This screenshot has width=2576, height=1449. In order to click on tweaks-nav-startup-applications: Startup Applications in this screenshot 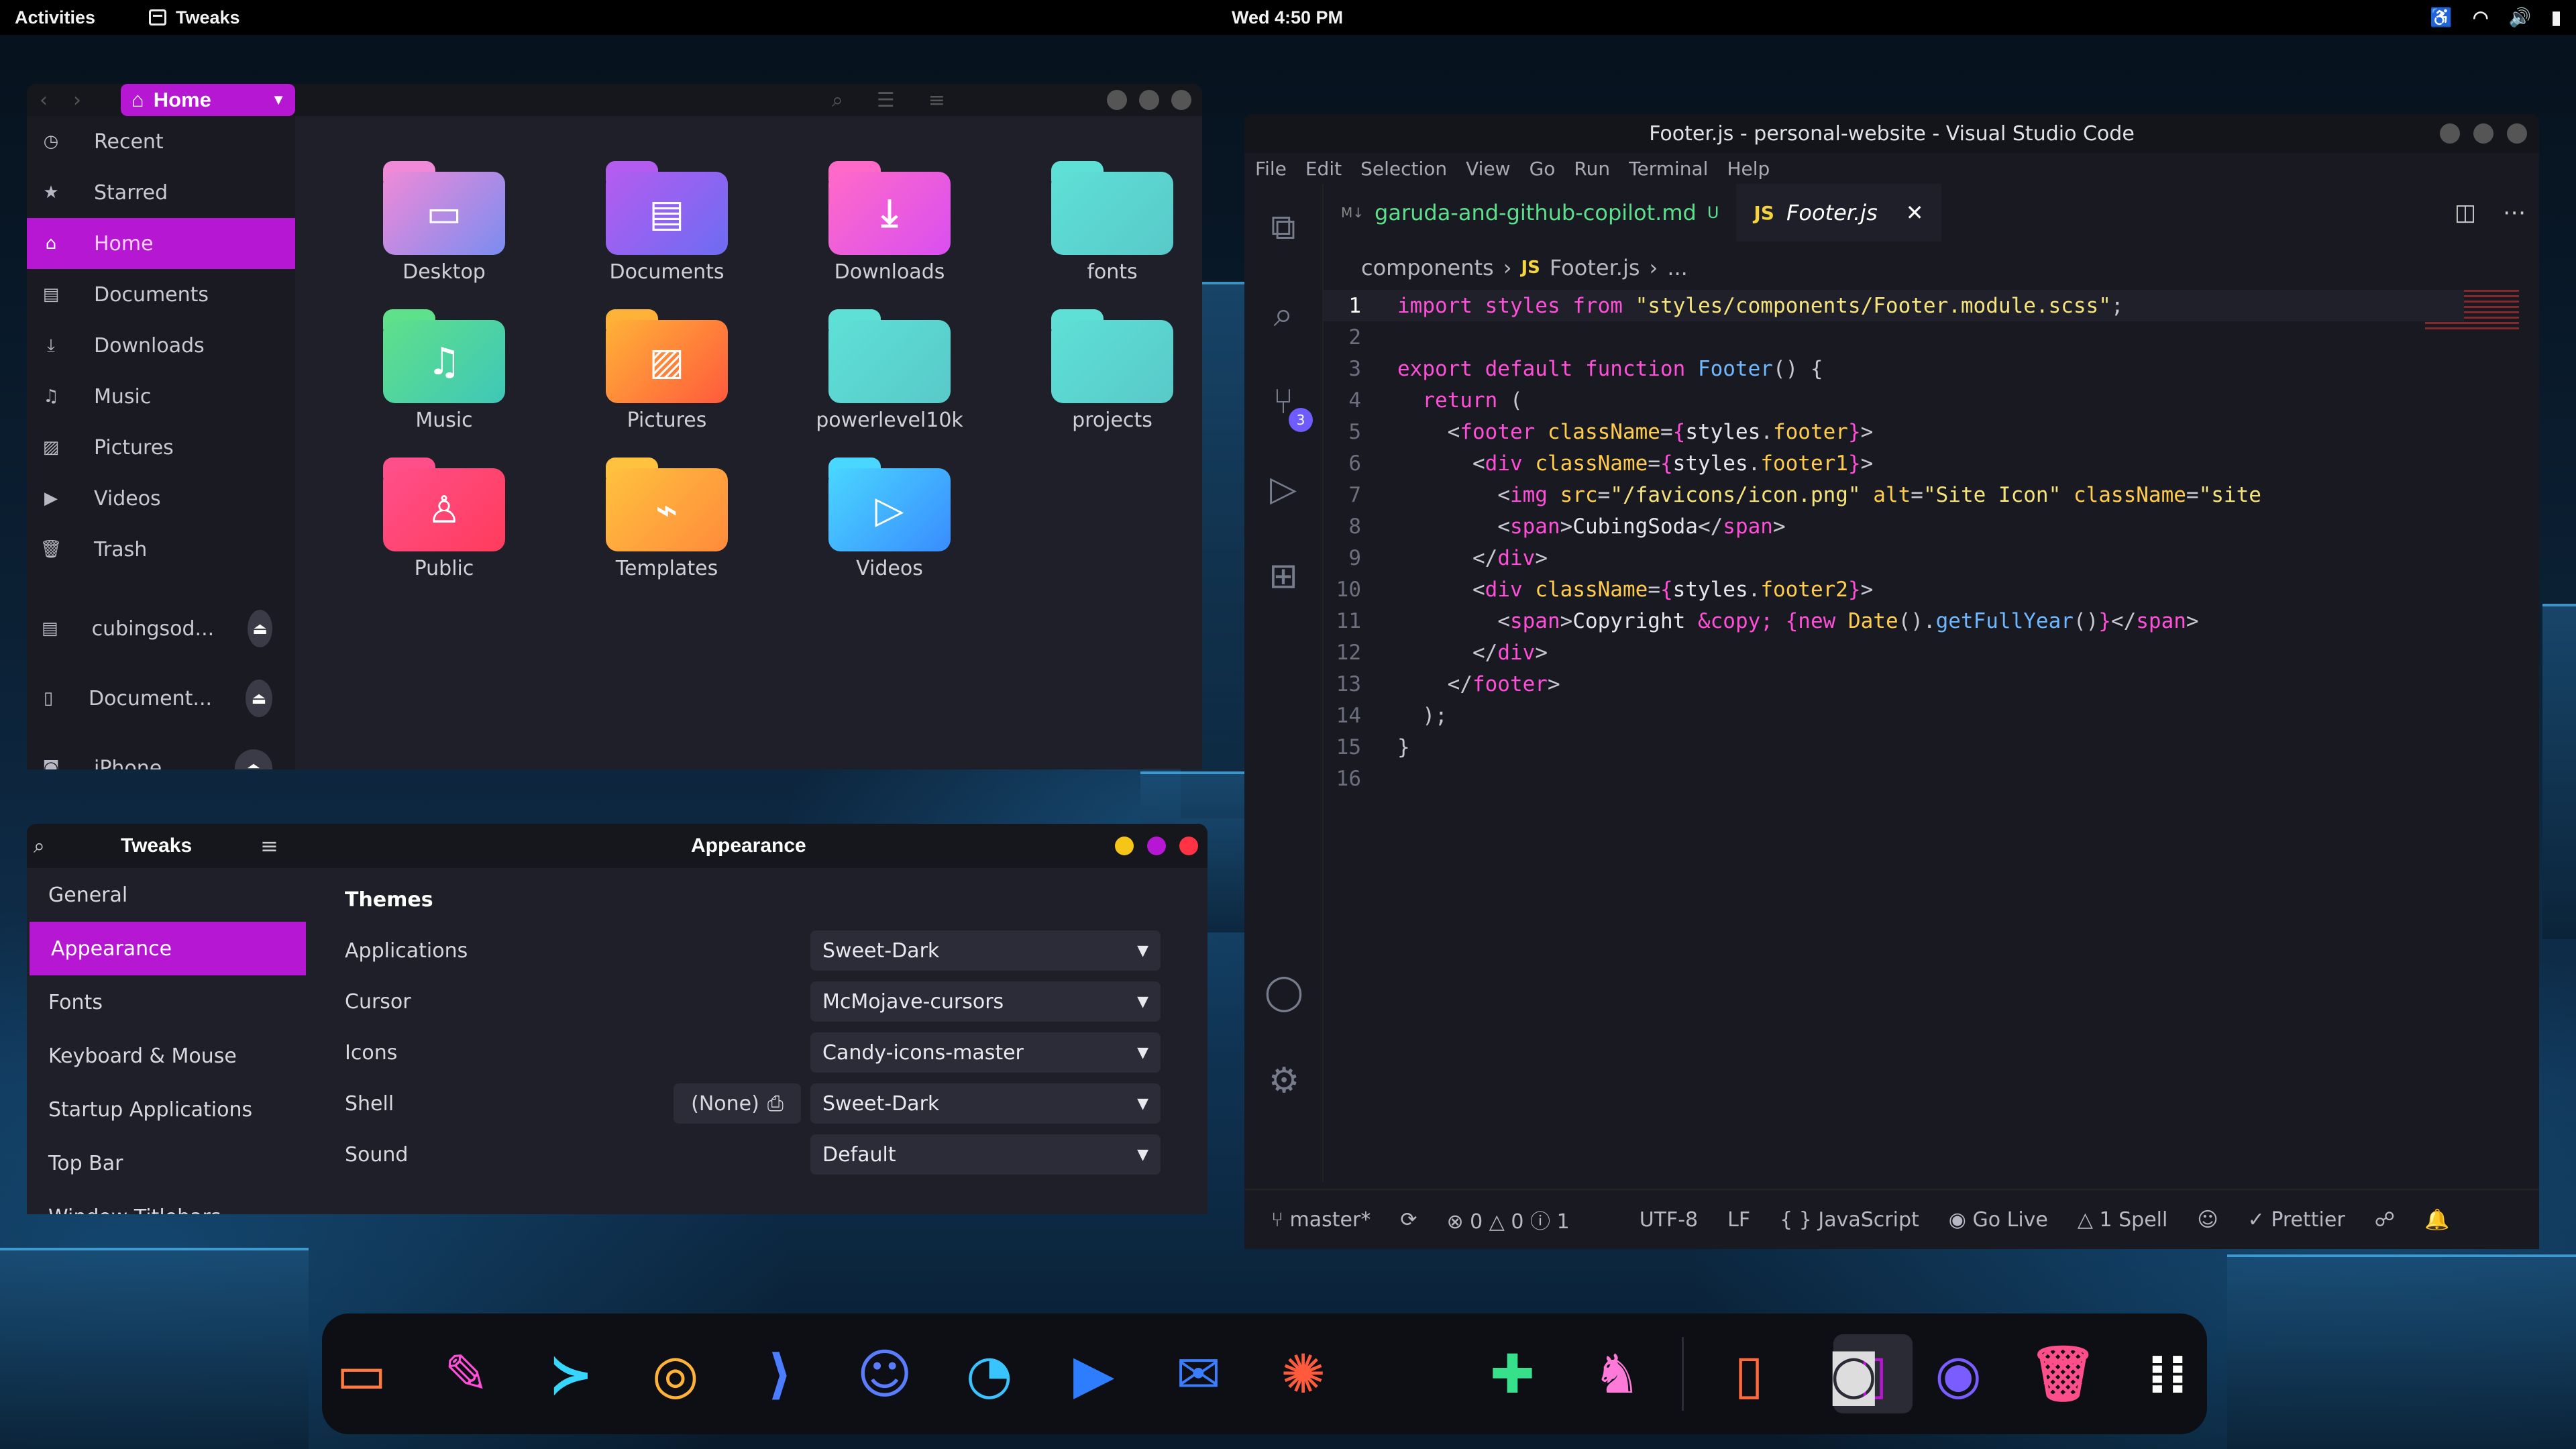, I will do `click(168, 1109)`.